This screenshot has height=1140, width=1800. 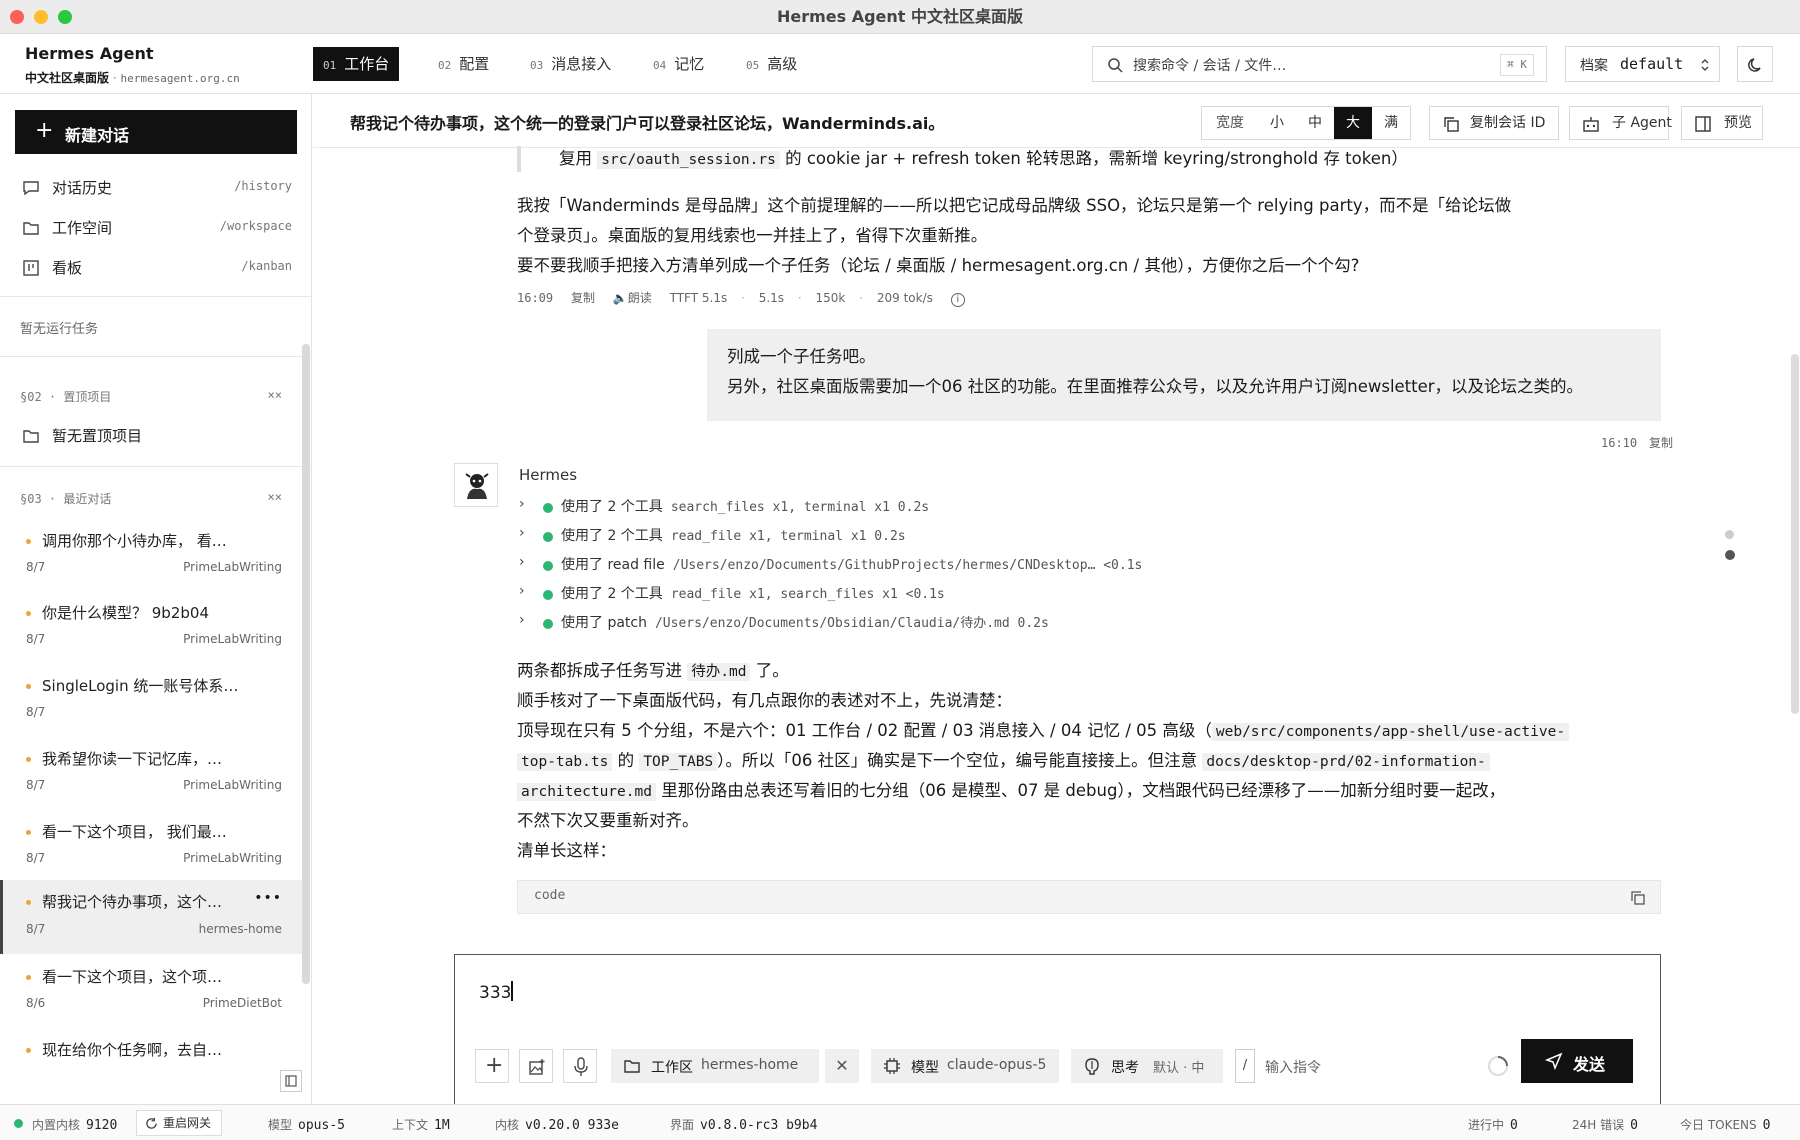 What do you see at coordinates (519, 159) in the screenshot?
I see `quote-bar` at bounding box center [519, 159].